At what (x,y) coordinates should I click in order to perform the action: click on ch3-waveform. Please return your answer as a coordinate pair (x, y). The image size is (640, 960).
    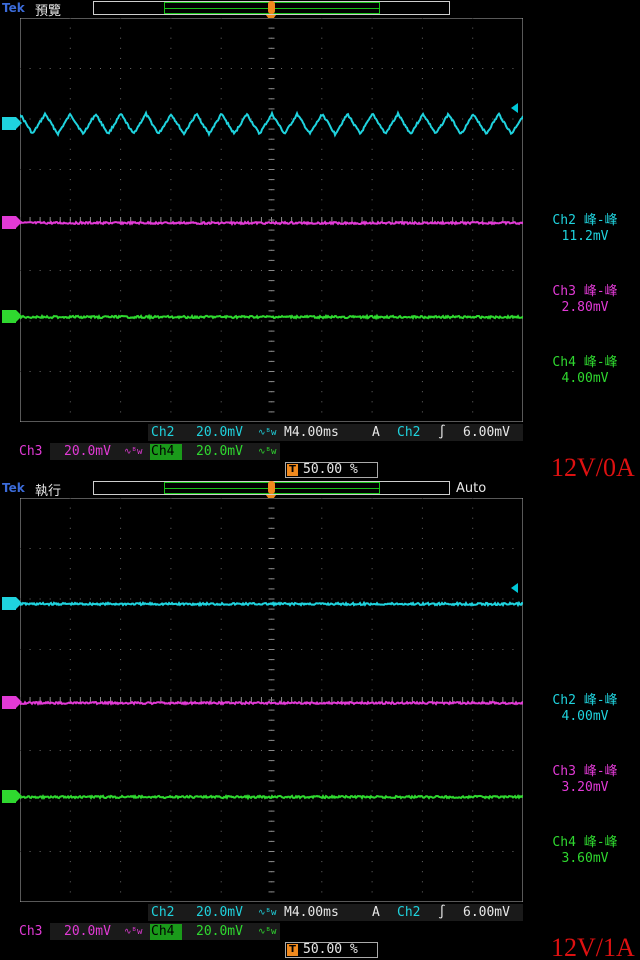
    Looking at the image, I should click on (271, 223).